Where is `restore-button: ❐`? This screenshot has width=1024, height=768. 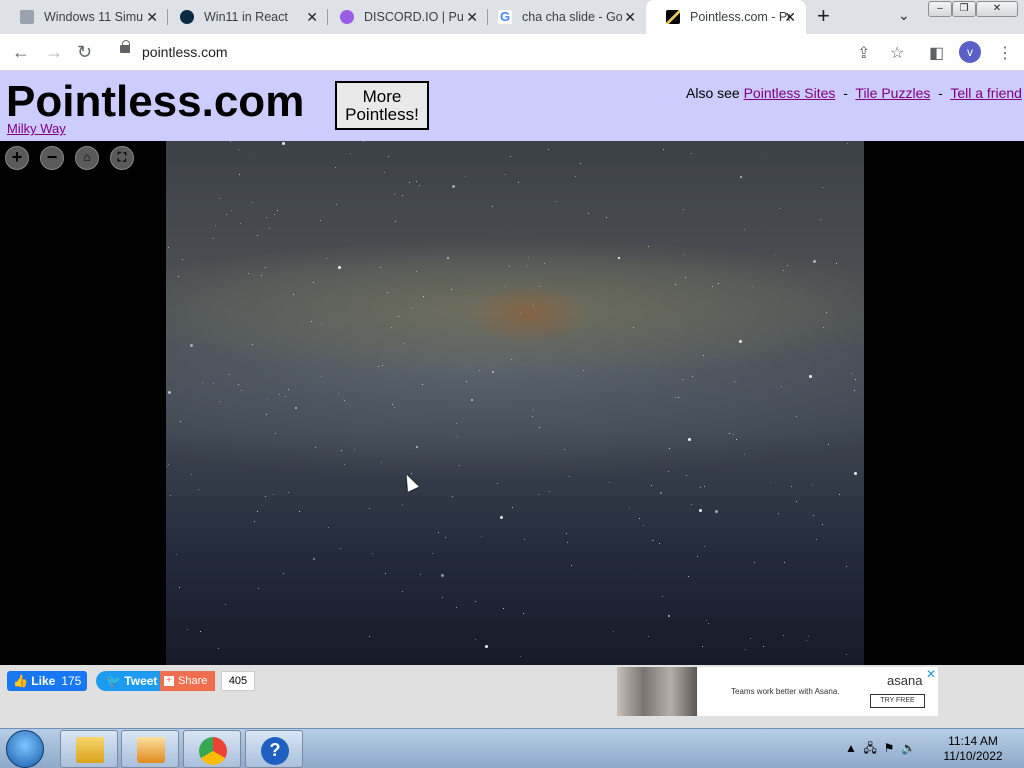
restore-button: ❐ is located at coordinates (964, 9).